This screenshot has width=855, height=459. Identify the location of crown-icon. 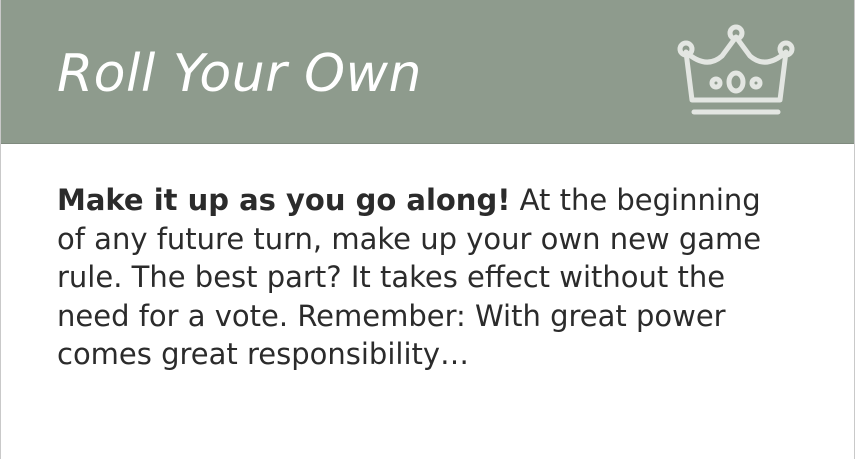
(736, 69).